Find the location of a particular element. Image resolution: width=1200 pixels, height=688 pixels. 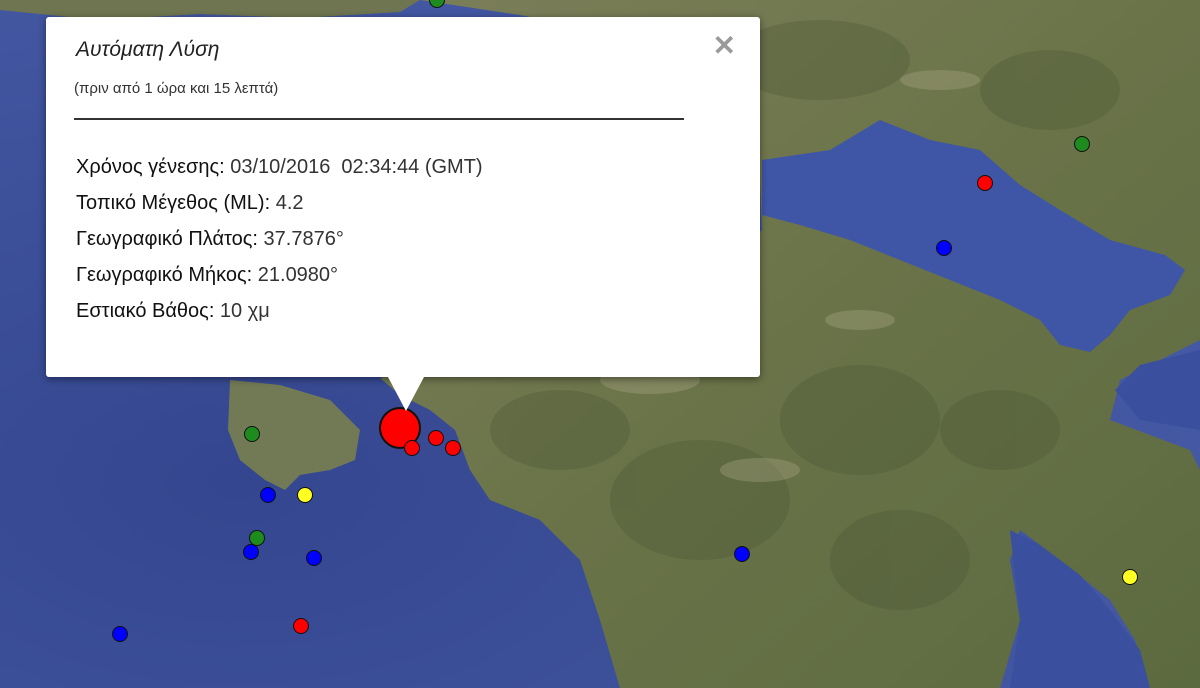

row-label: Γεωγραφικό Πλάτος: is located at coordinates (167, 239).